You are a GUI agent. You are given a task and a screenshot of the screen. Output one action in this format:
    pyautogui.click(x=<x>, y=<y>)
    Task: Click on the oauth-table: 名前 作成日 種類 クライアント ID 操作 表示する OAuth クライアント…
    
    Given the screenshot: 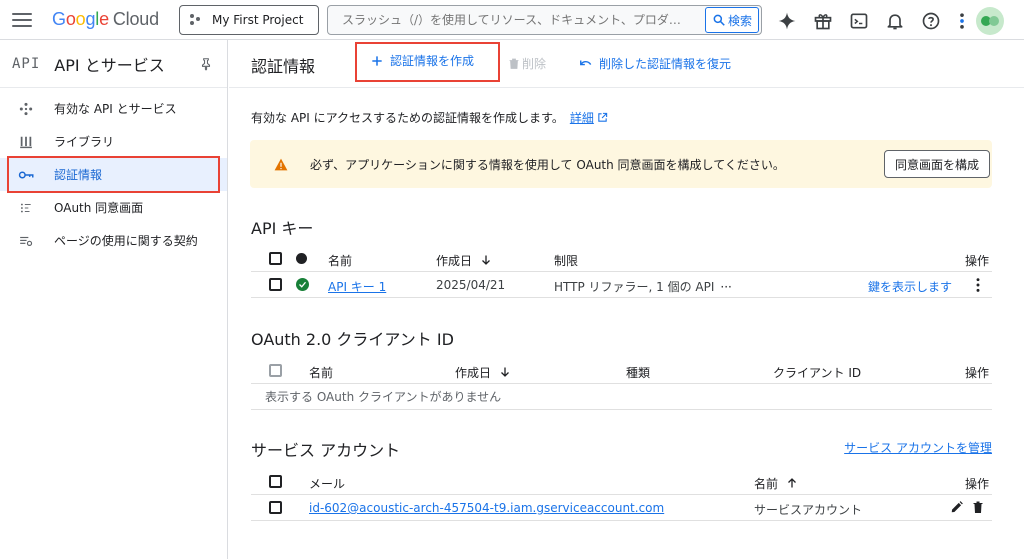 What is the action you would take?
    pyautogui.click(x=621, y=384)
    